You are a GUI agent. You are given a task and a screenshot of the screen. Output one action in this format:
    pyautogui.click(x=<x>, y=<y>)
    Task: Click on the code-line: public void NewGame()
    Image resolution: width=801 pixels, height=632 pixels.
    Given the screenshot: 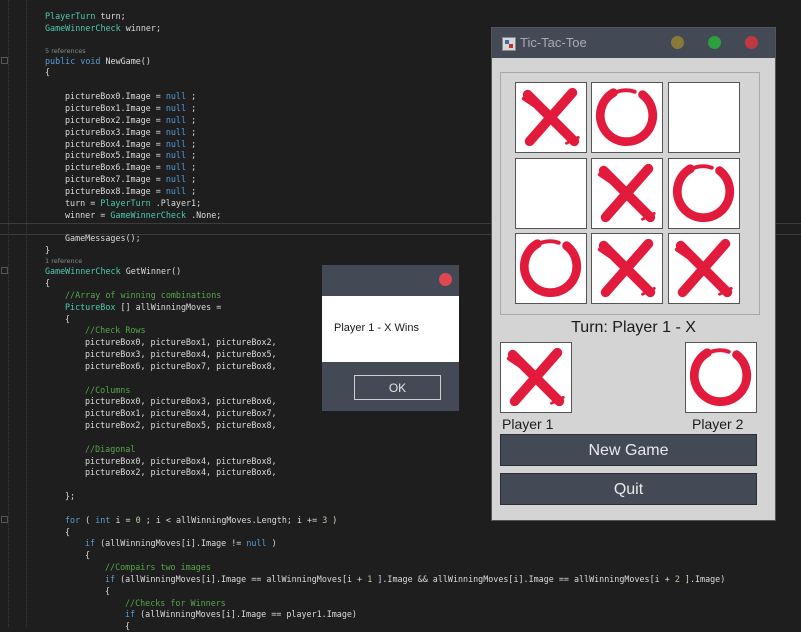 What is the action you would take?
    pyautogui.click(x=98, y=61)
    